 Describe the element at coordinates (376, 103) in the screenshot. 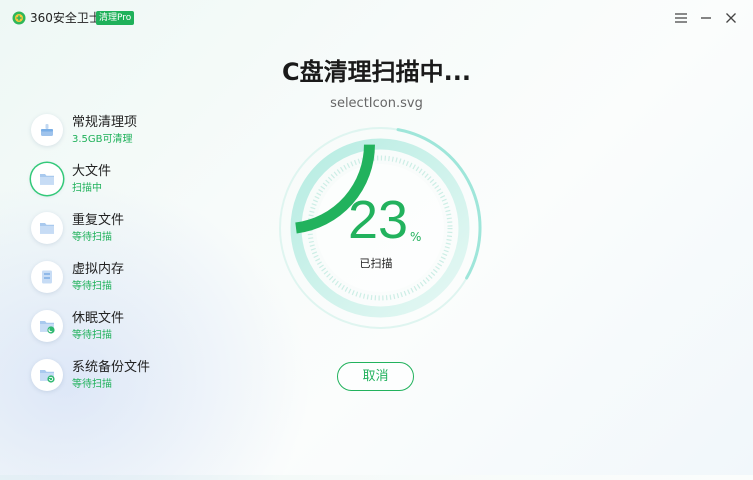

I see `subtitle: selectIcon.svg` at that location.